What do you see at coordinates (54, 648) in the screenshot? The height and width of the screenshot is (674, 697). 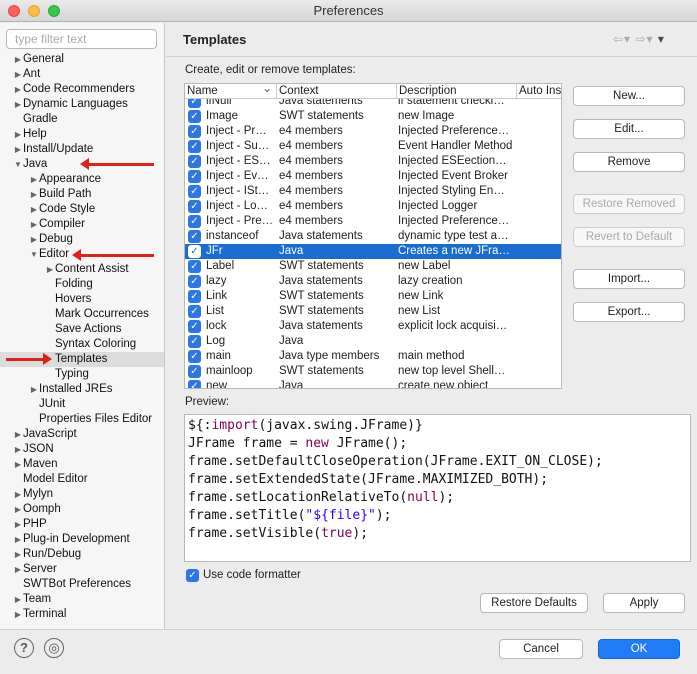 I see `import-export-prefs-icon: ◎` at bounding box center [54, 648].